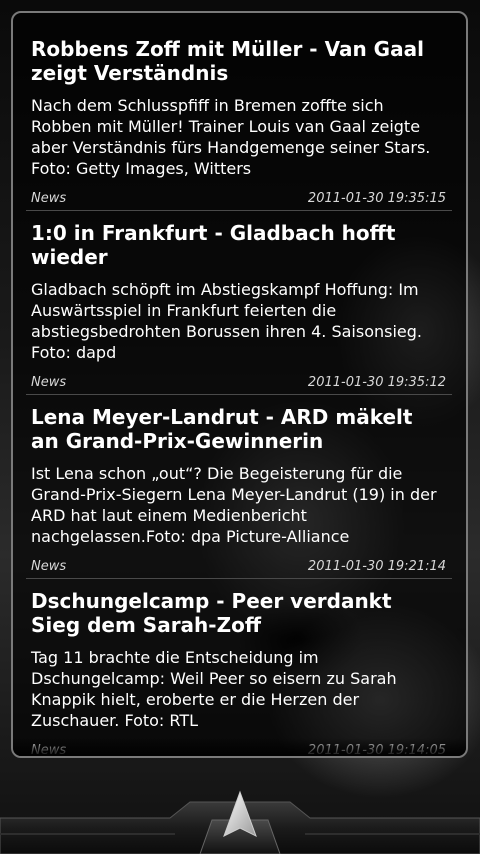 This screenshot has width=480, height=854. Describe the element at coordinates (376, 566) in the screenshot. I see `news-timestamp: 2011-01-30 19:21:14` at that location.